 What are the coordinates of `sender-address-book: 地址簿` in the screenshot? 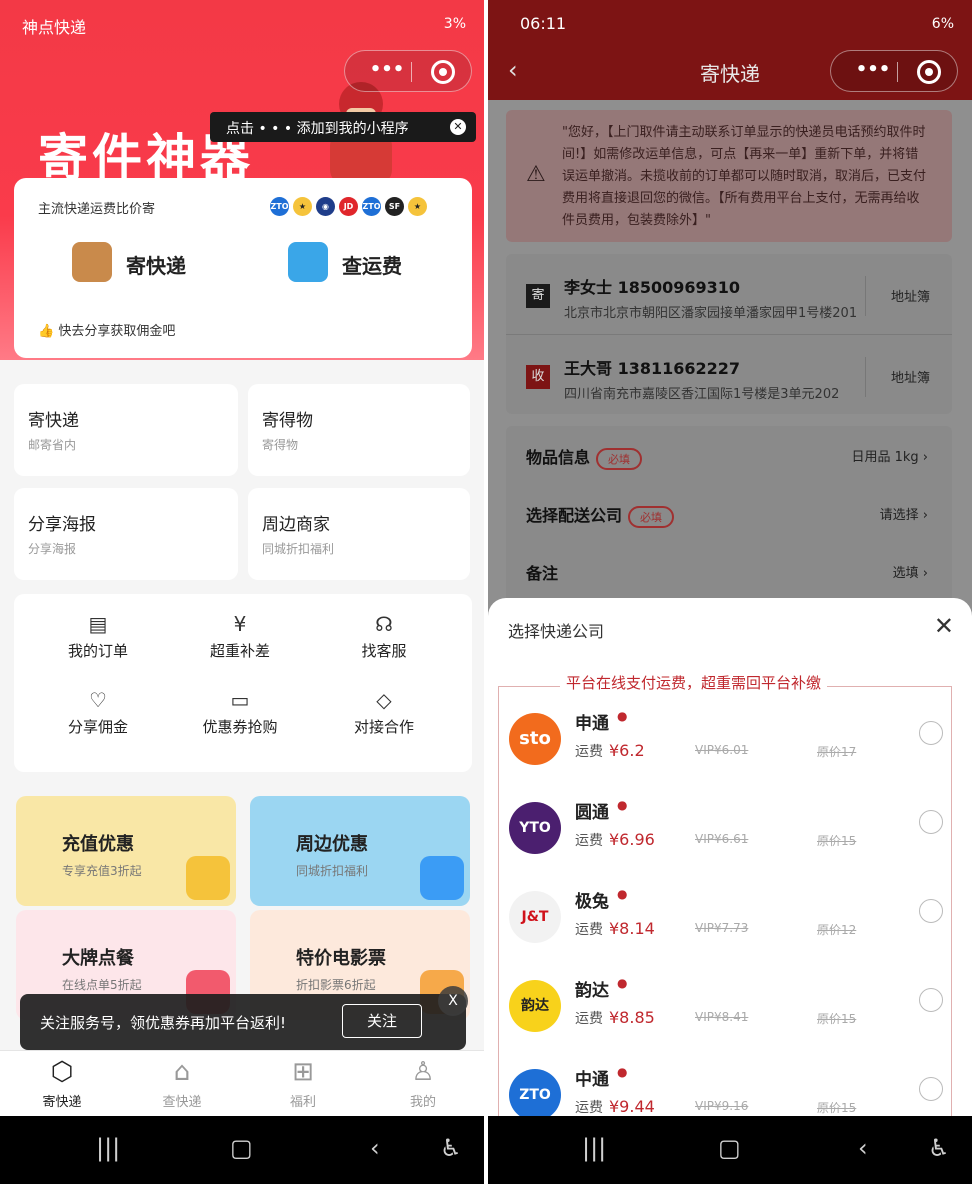 It's located at (910, 295).